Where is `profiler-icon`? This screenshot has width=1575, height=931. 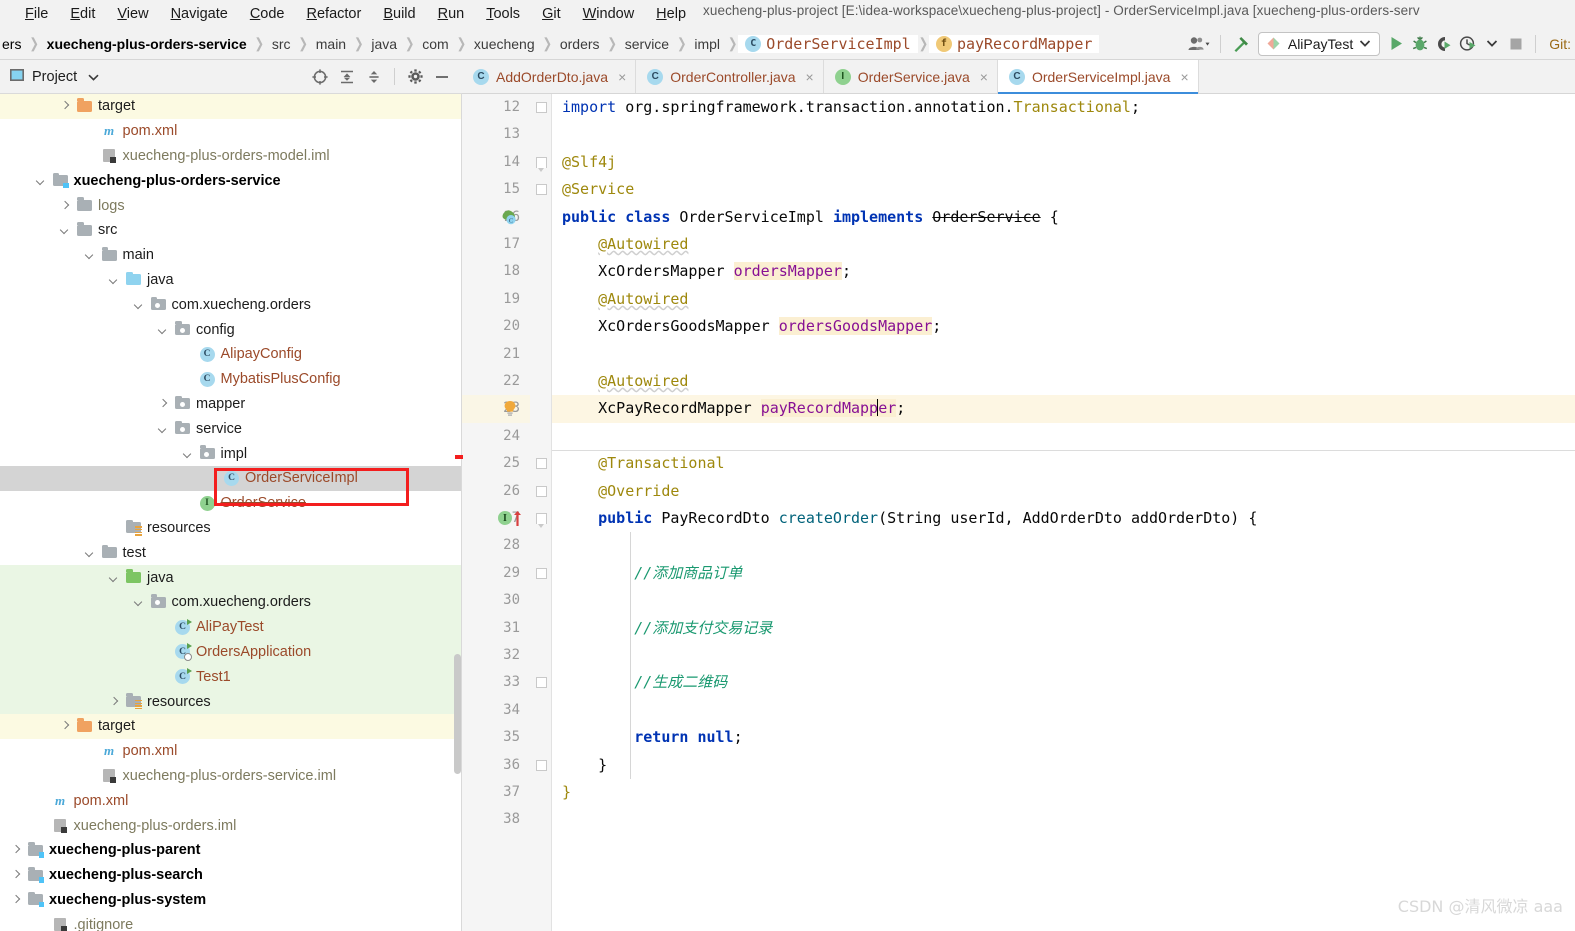
profiler-icon is located at coordinates (1468, 44).